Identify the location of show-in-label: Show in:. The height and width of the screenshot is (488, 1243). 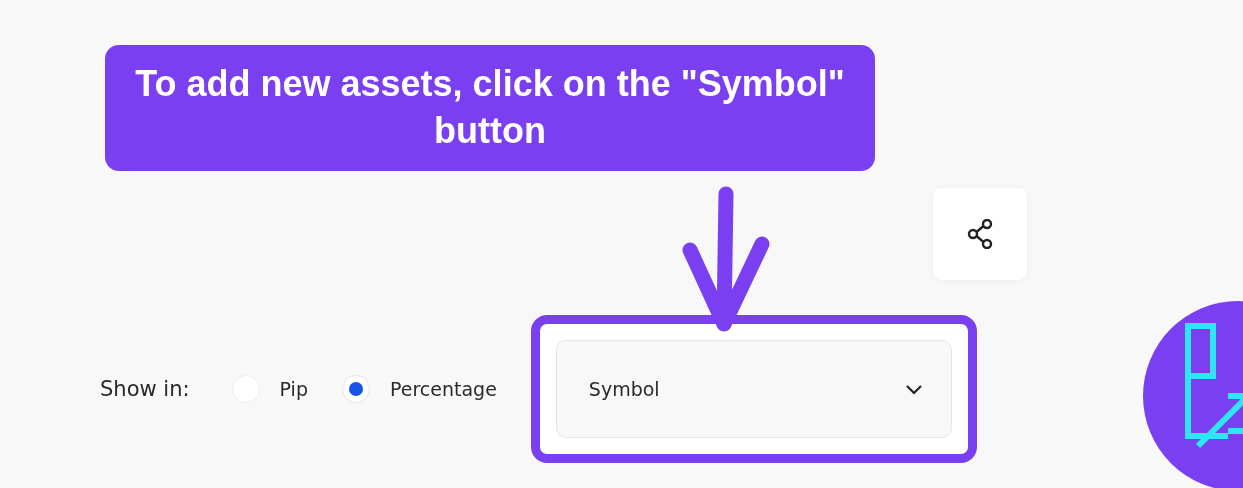
(145, 388).